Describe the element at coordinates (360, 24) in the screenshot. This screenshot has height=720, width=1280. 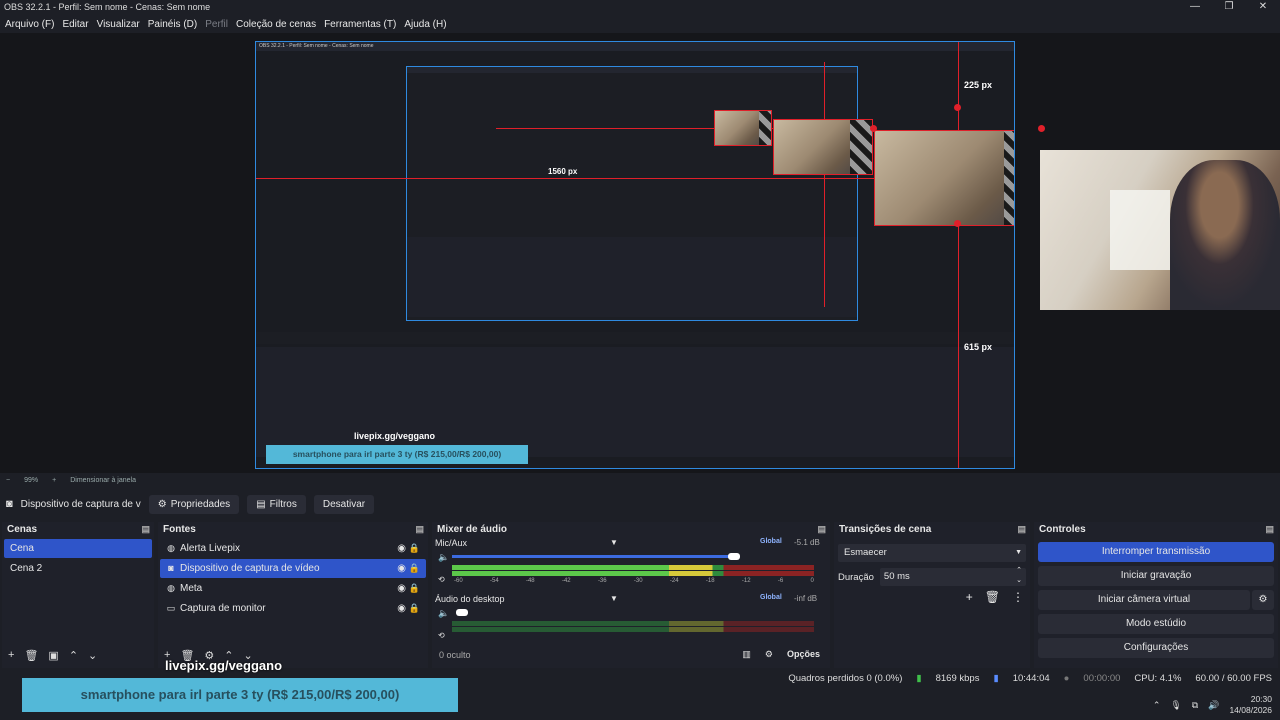
I see `menu-ferramentas: Ferramentas (T)` at that location.